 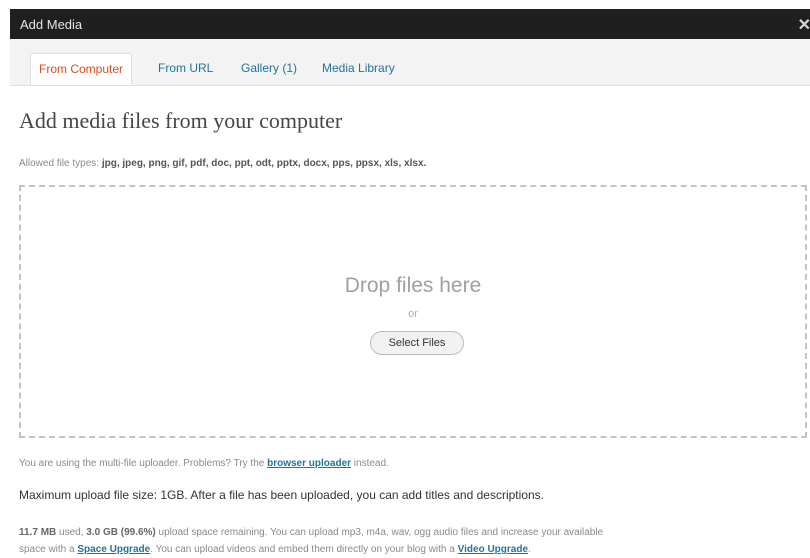 What do you see at coordinates (804, 25) in the screenshot?
I see `close-icon: ✕` at bounding box center [804, 25].